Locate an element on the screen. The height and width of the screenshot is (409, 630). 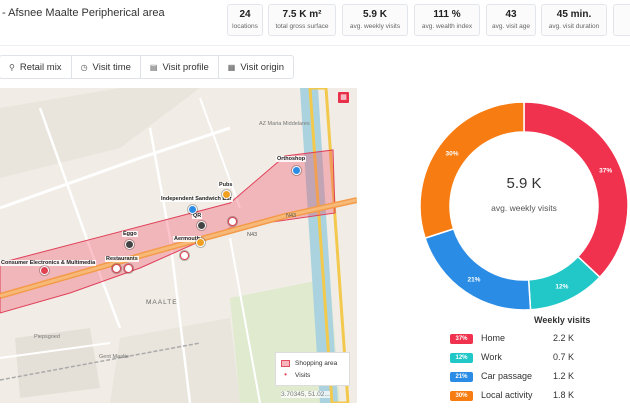
row-label: Home is located at coordinates (493, 338).